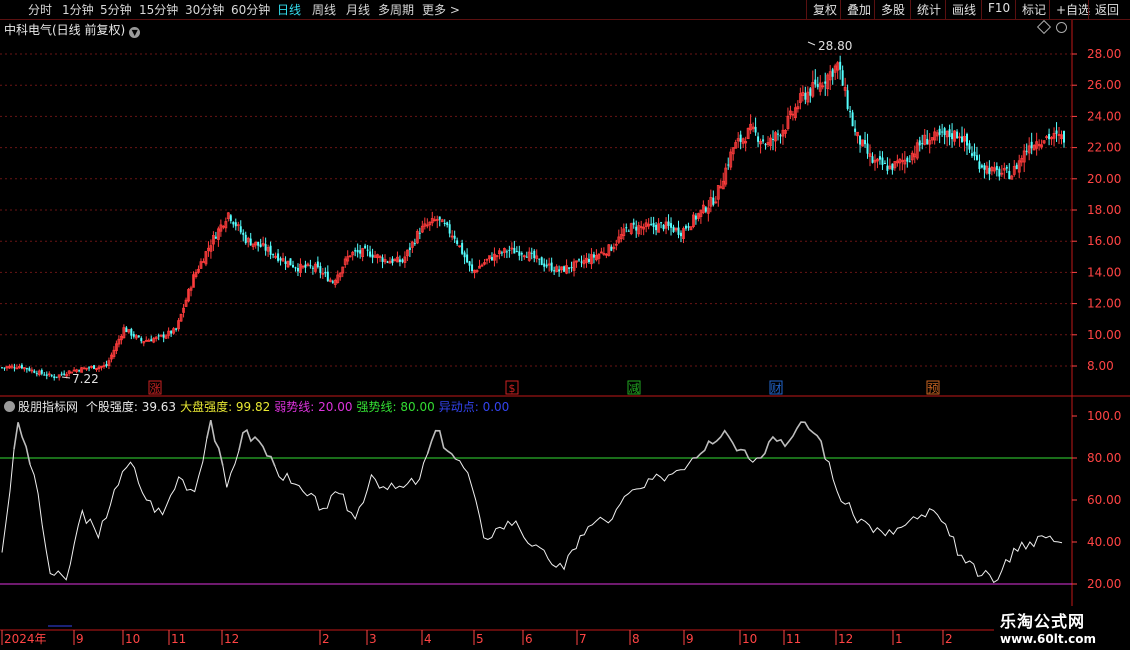 The width and height of the screenshot is (1130, 650). I want to click on draw-line-button: 画线, so click(963, 9).